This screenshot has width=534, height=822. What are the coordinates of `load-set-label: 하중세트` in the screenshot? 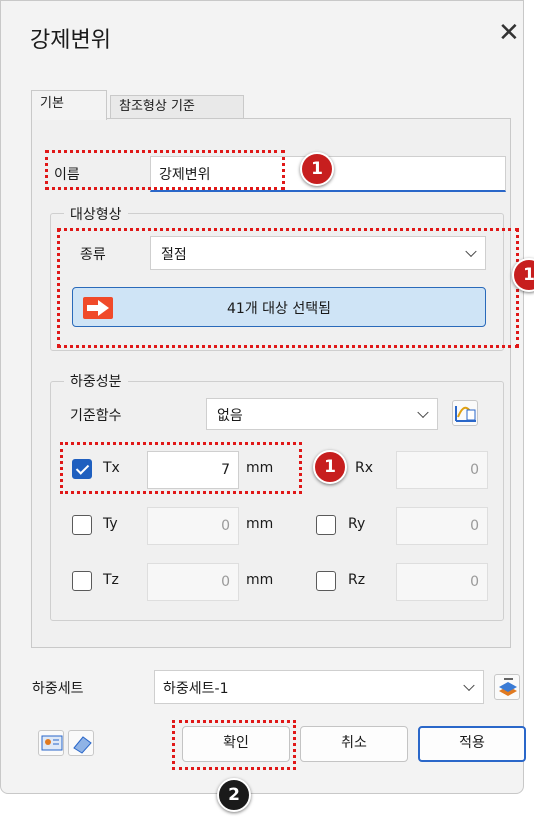 It's located at (58, 689).